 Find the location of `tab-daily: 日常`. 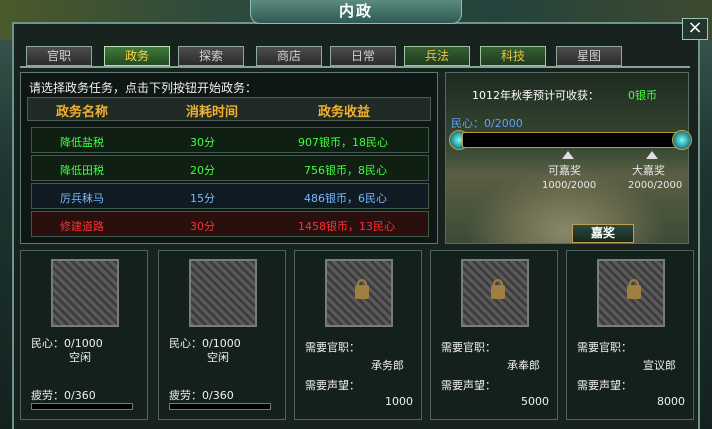

tab-daily: 日常 is located at coordinates (363, 56).